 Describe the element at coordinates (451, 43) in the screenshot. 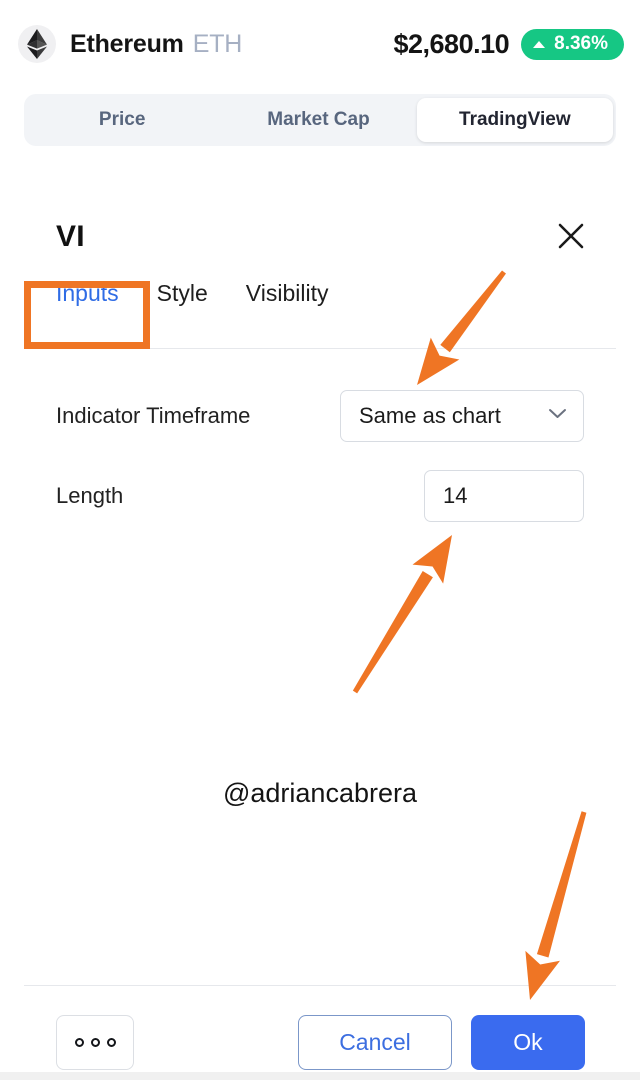

I see `coin-price: $2,680.10` at that location.